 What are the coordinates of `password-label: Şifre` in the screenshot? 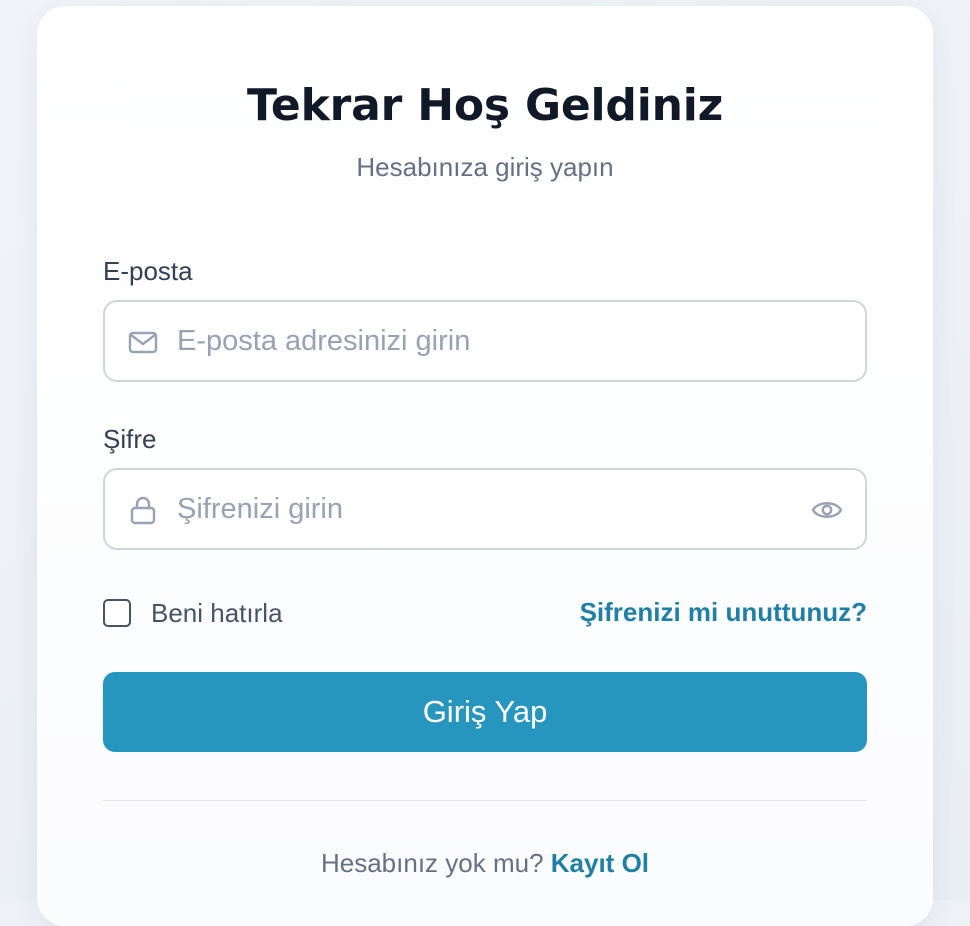 It's located at (130, 439).